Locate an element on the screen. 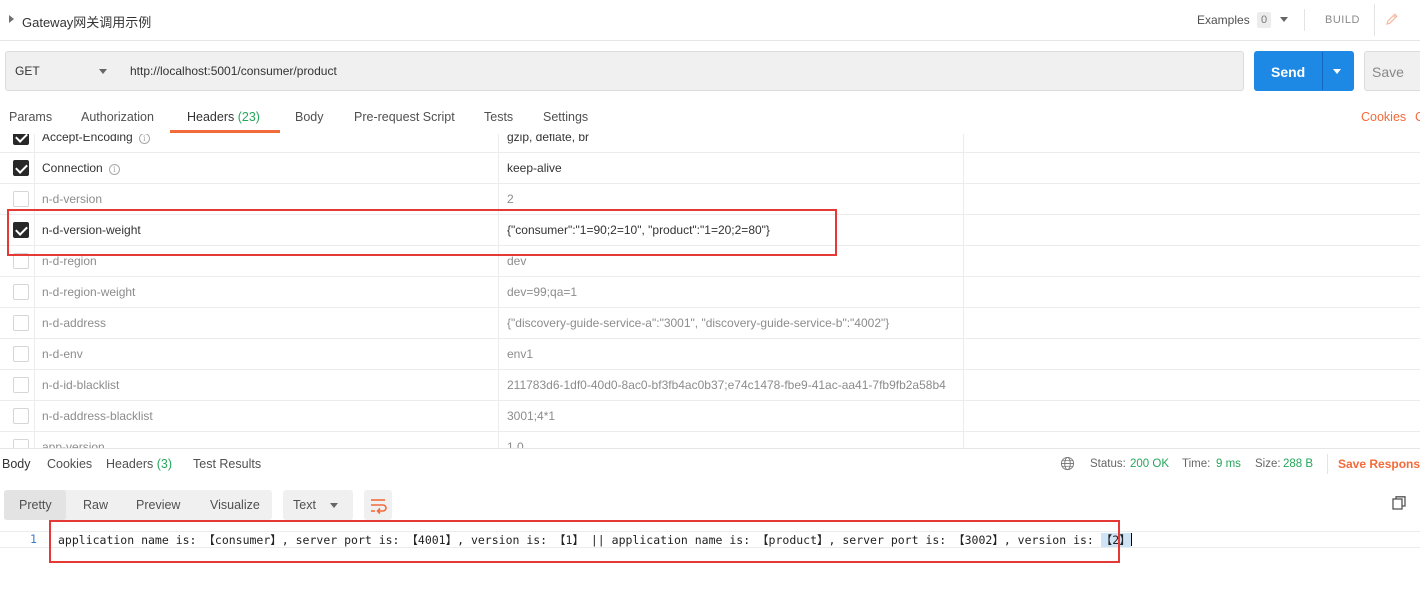 This screenshot has width=1420, height=592. header-value: dev is located at coordinates (734, 261).